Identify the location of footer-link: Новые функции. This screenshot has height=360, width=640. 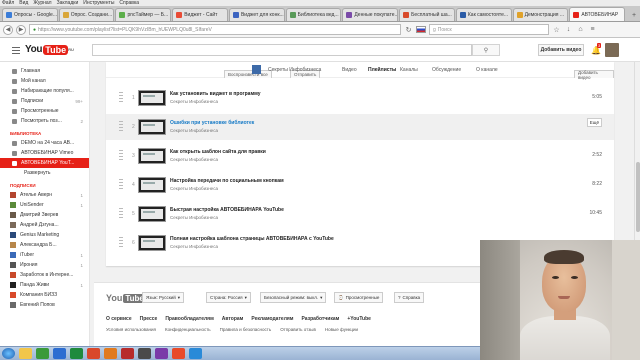
(341, 329).